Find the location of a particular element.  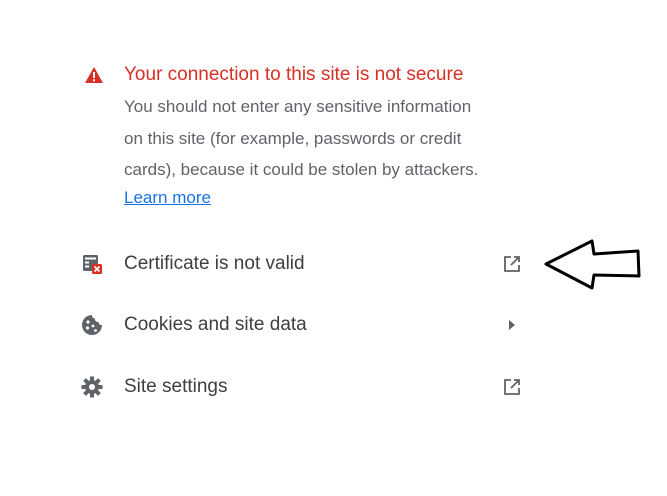

certificate-label: Certificate is not valid is located at coordinates (214, 263).